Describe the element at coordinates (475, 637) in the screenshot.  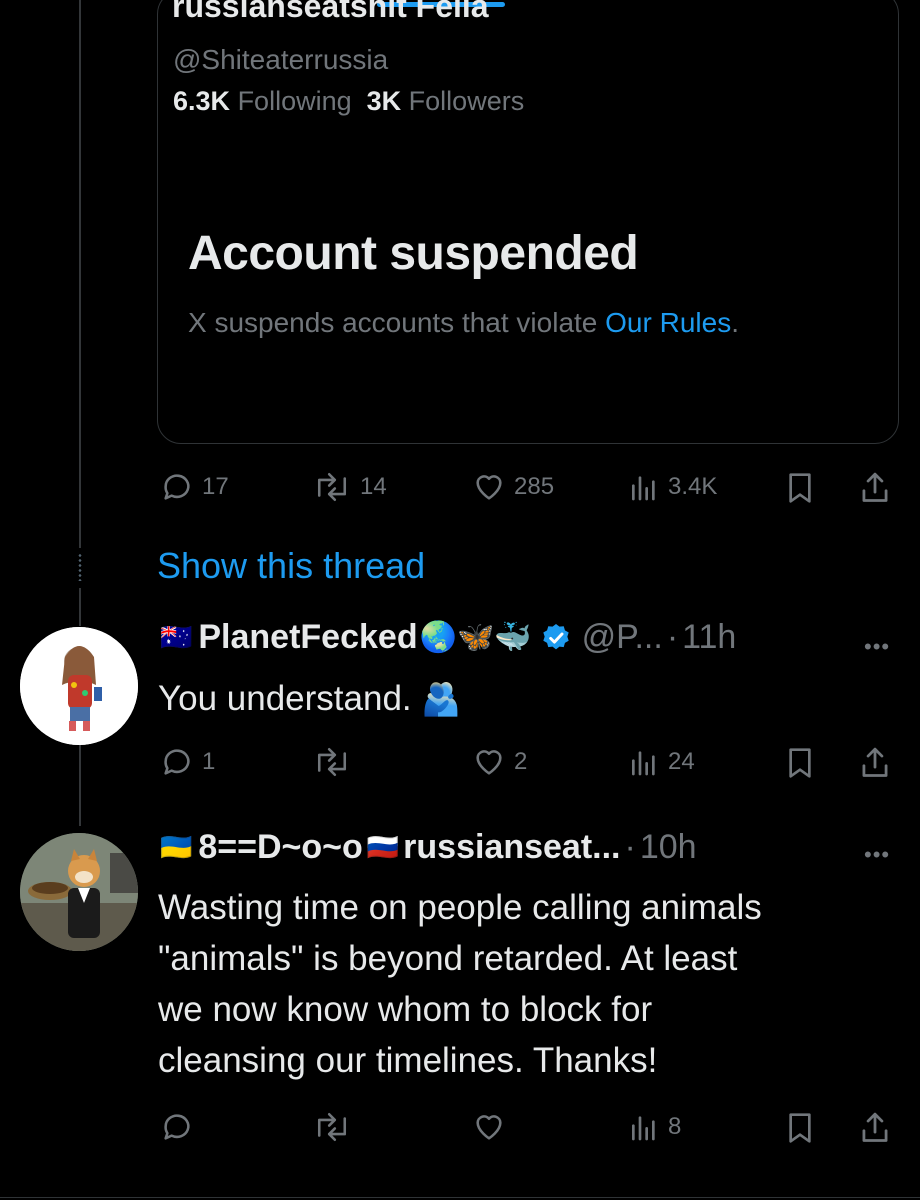
I see `reply1-name-emojis: 🌏🦋🐳` at that location.